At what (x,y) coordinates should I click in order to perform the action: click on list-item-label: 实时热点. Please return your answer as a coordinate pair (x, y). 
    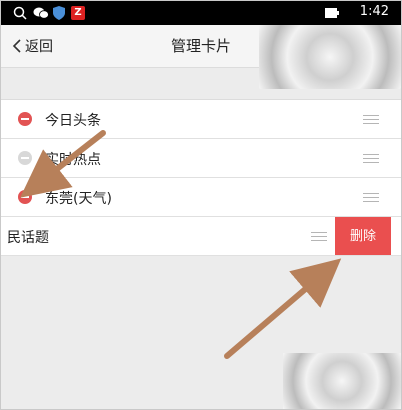
    Looking at the image, I should click on (73, 160).